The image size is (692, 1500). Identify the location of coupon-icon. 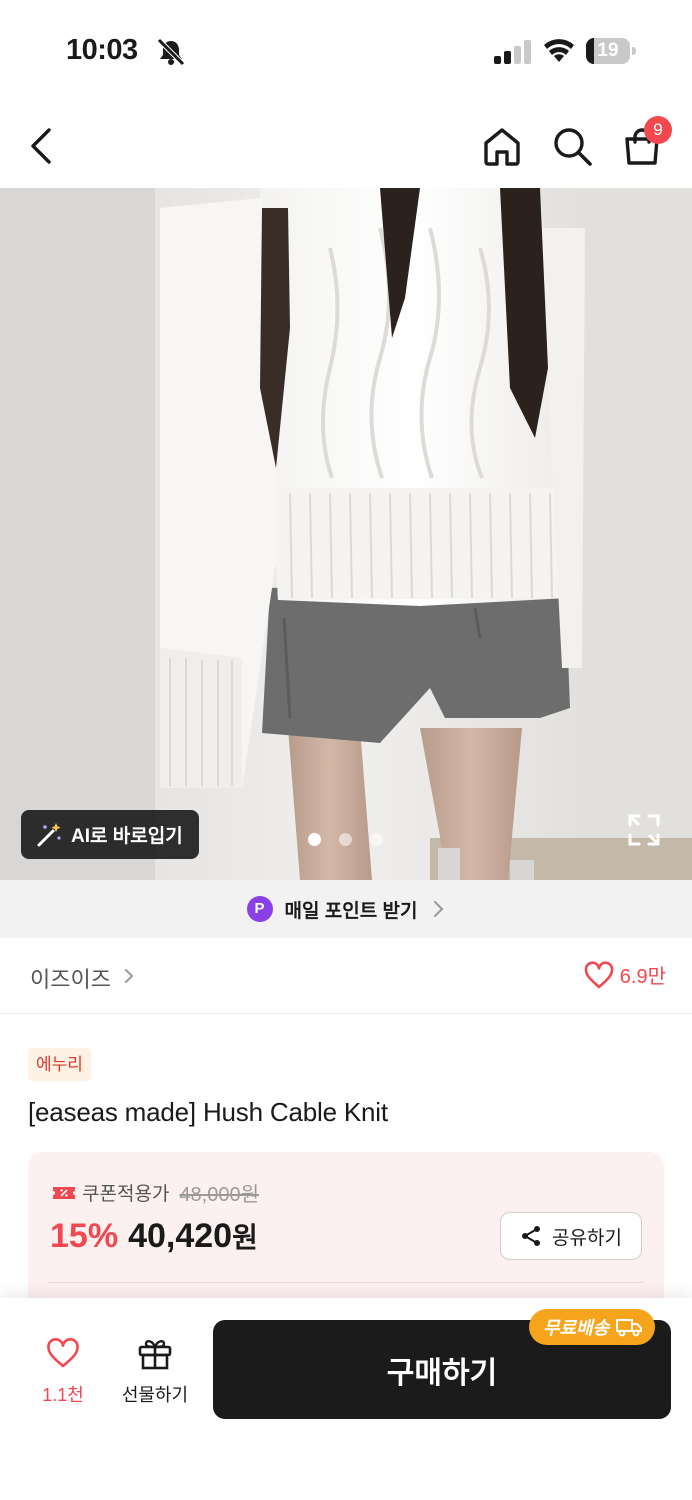
(64, 1192).